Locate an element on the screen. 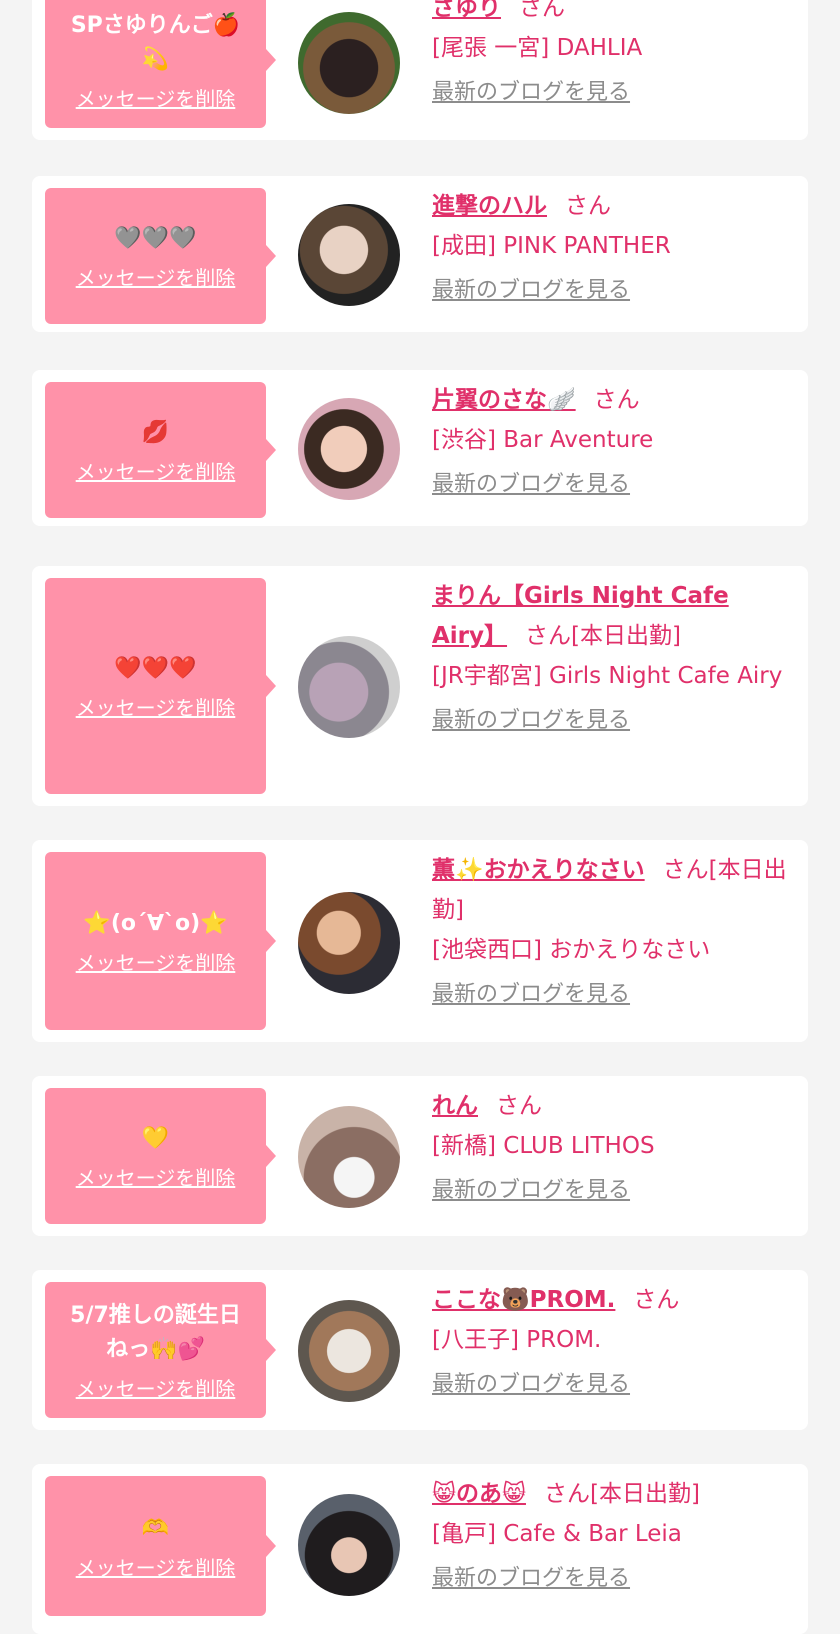 The height and width of the screenshot is (1634, 840). message-bubble: ❤️❤️❤️ メッセージを削除 is located at coordinates (160, 686).